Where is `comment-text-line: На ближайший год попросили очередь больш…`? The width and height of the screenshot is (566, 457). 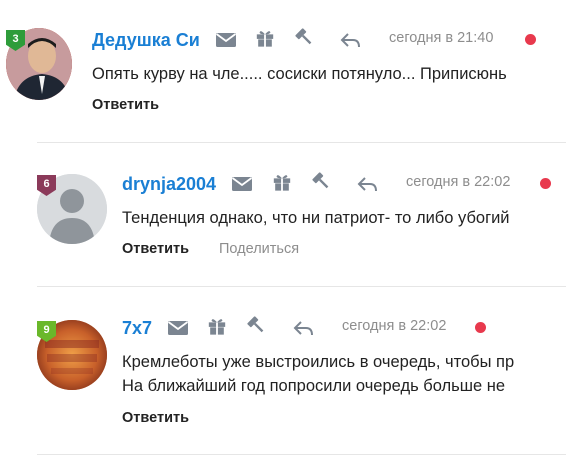 comment-text-line: На ближайший год попросили очередь больш… is located at coordinates (314, 386).